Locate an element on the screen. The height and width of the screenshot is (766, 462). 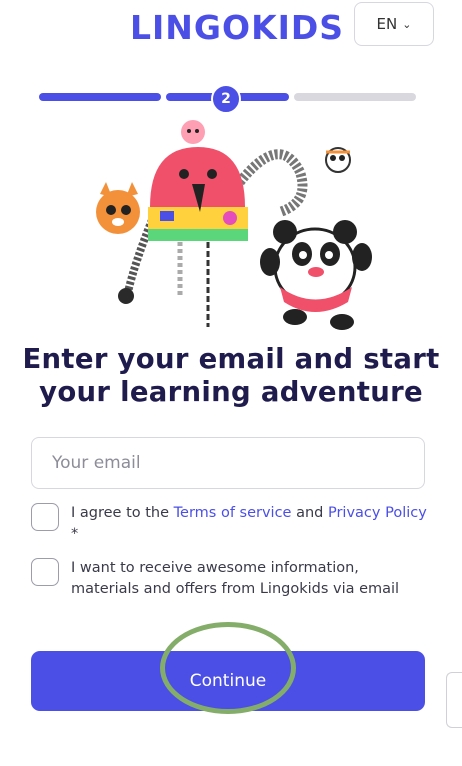
marketing-checkbox is located at coordinates (45, 572).